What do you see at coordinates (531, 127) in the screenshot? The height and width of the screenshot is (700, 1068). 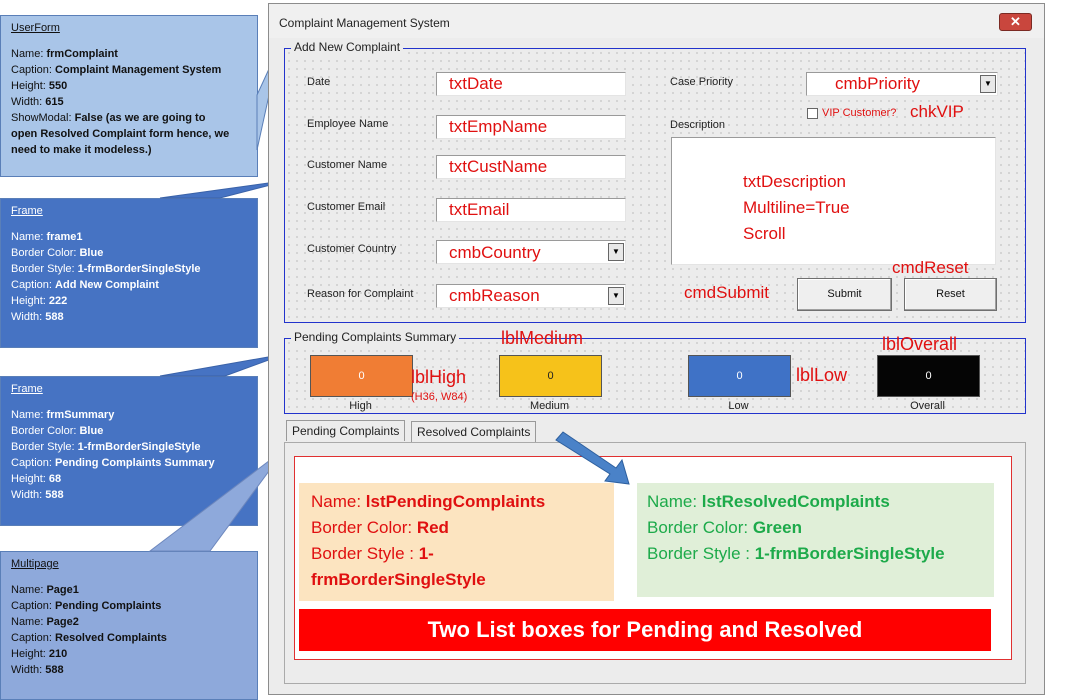 I see `employee-name-field: txtEmpName` at bounding box center [531, 127].